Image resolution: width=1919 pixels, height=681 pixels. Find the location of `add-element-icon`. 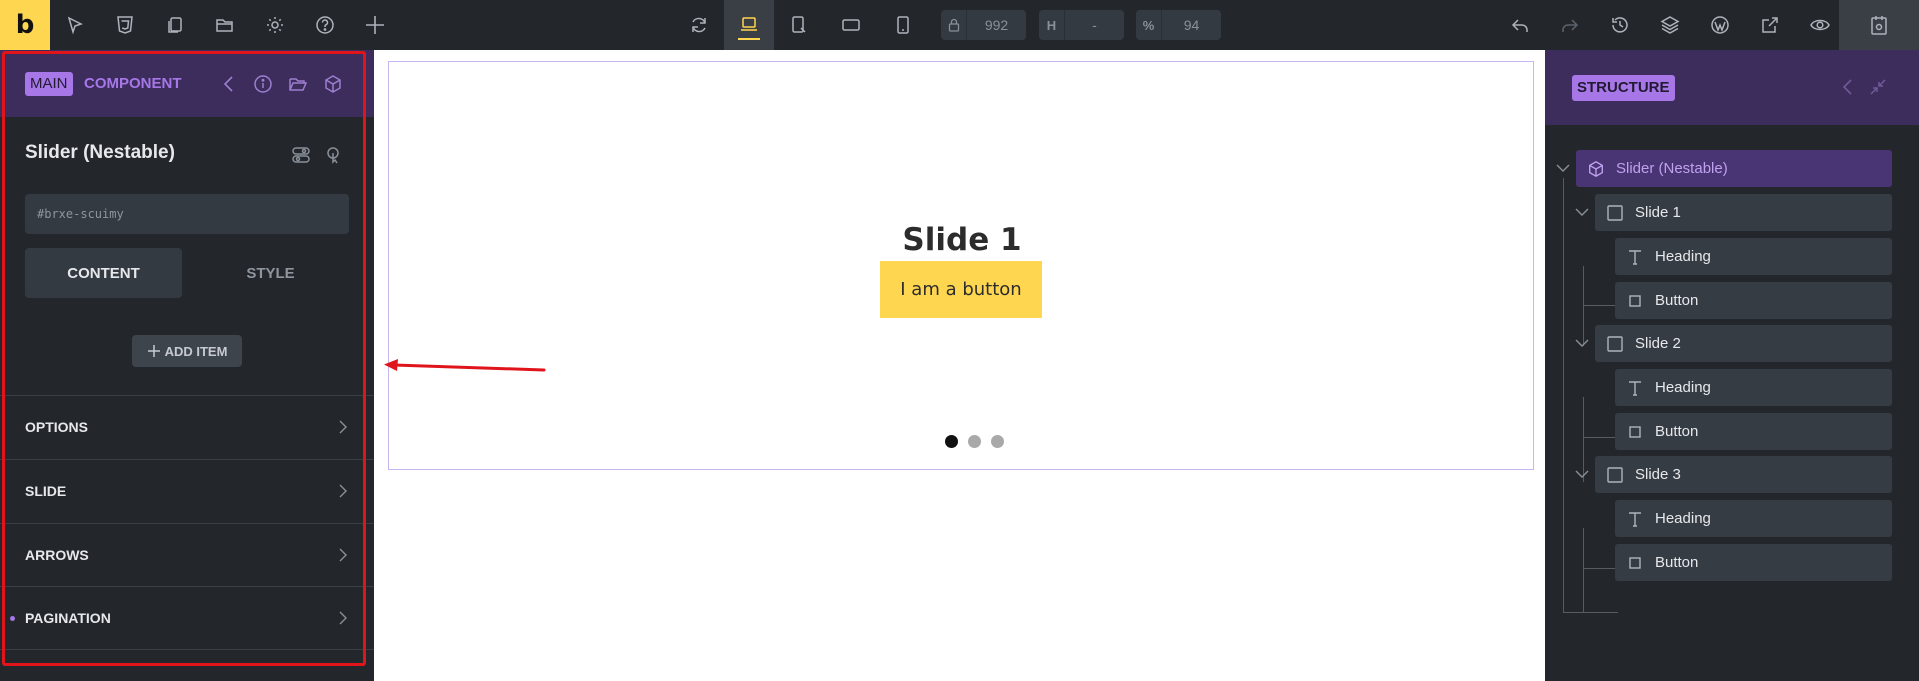

add-element-icon is located at coordinates (375, 25).